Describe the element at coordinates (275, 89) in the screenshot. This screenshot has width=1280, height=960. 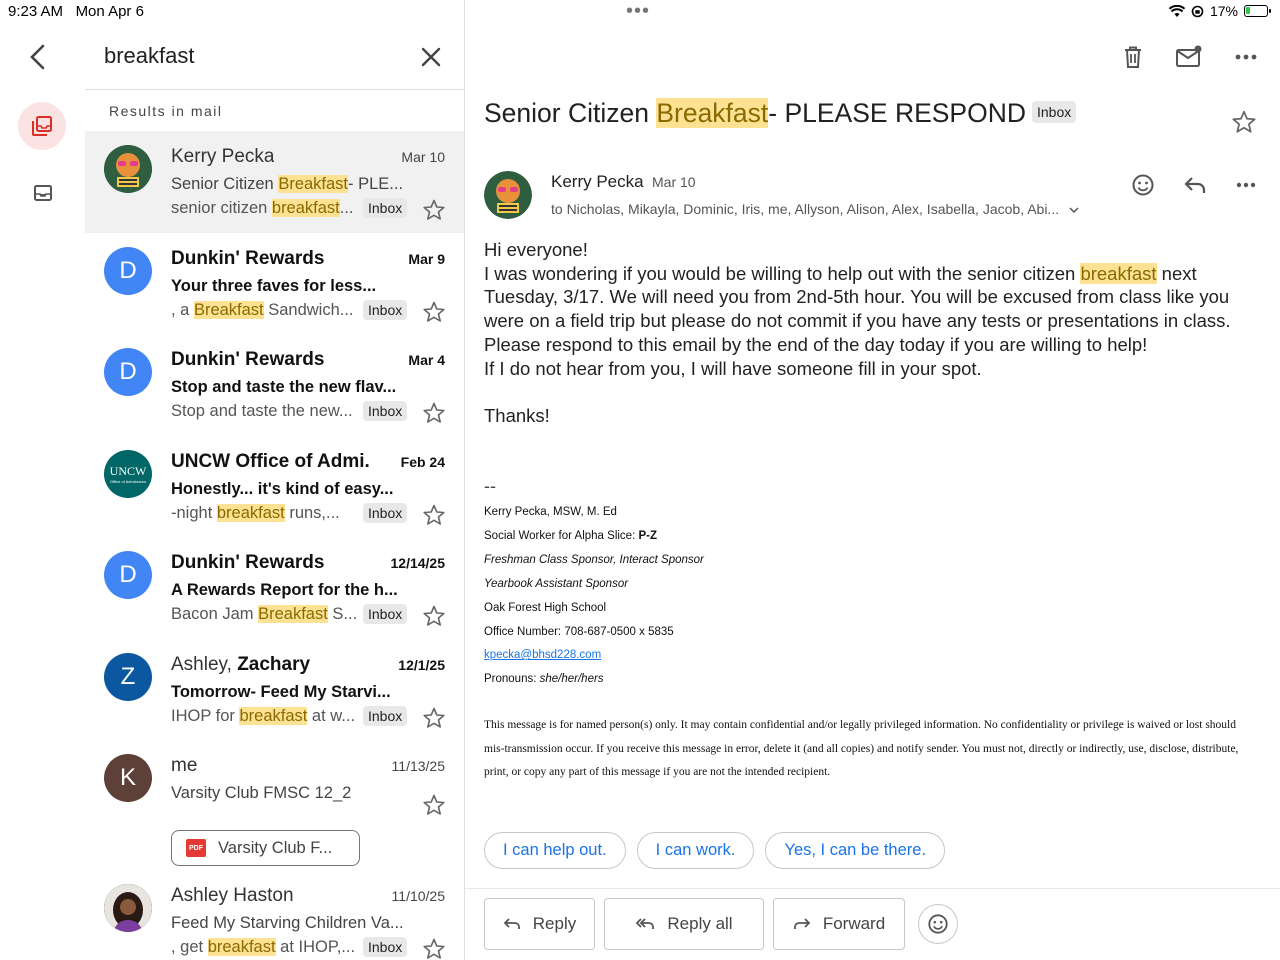
I see `divider` at that location.